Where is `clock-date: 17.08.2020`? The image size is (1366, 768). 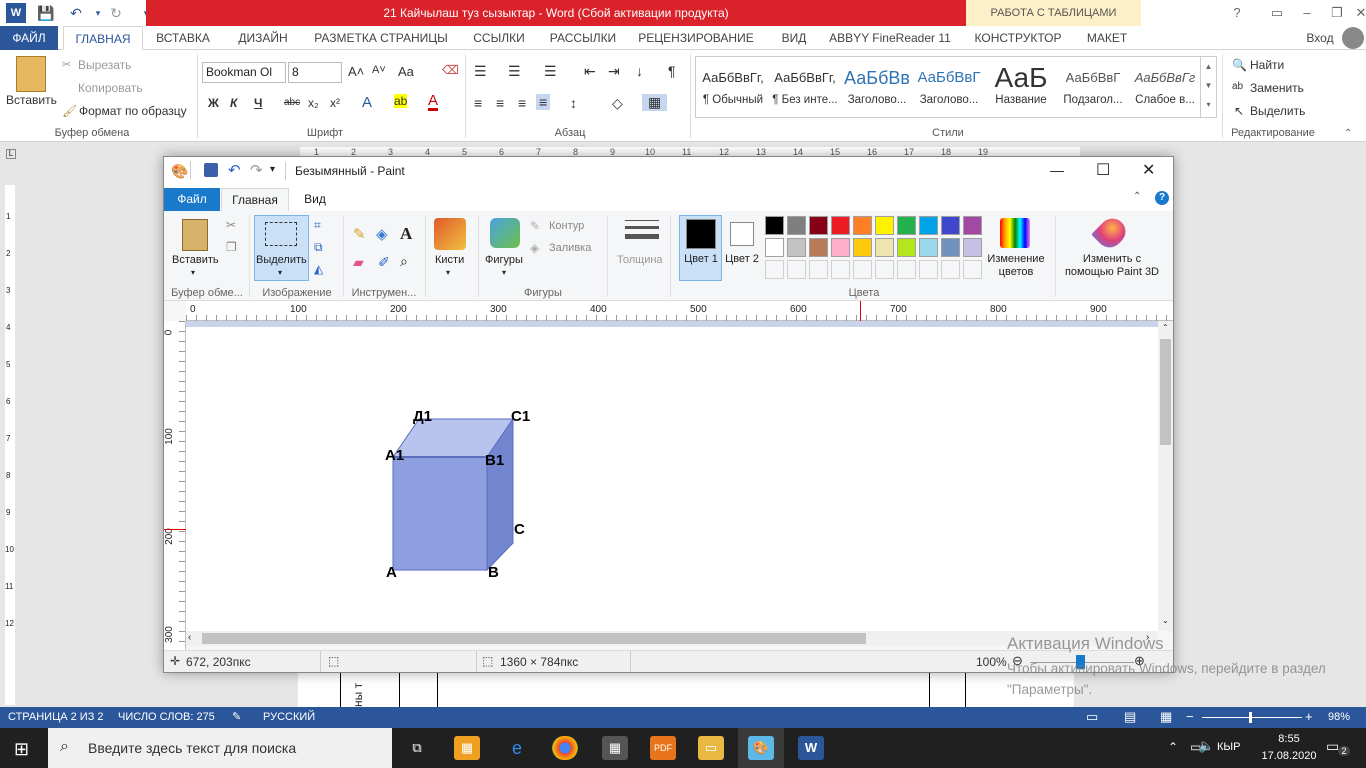
clock-date: 17.08.2020 is located at coordinates (1289, 756).